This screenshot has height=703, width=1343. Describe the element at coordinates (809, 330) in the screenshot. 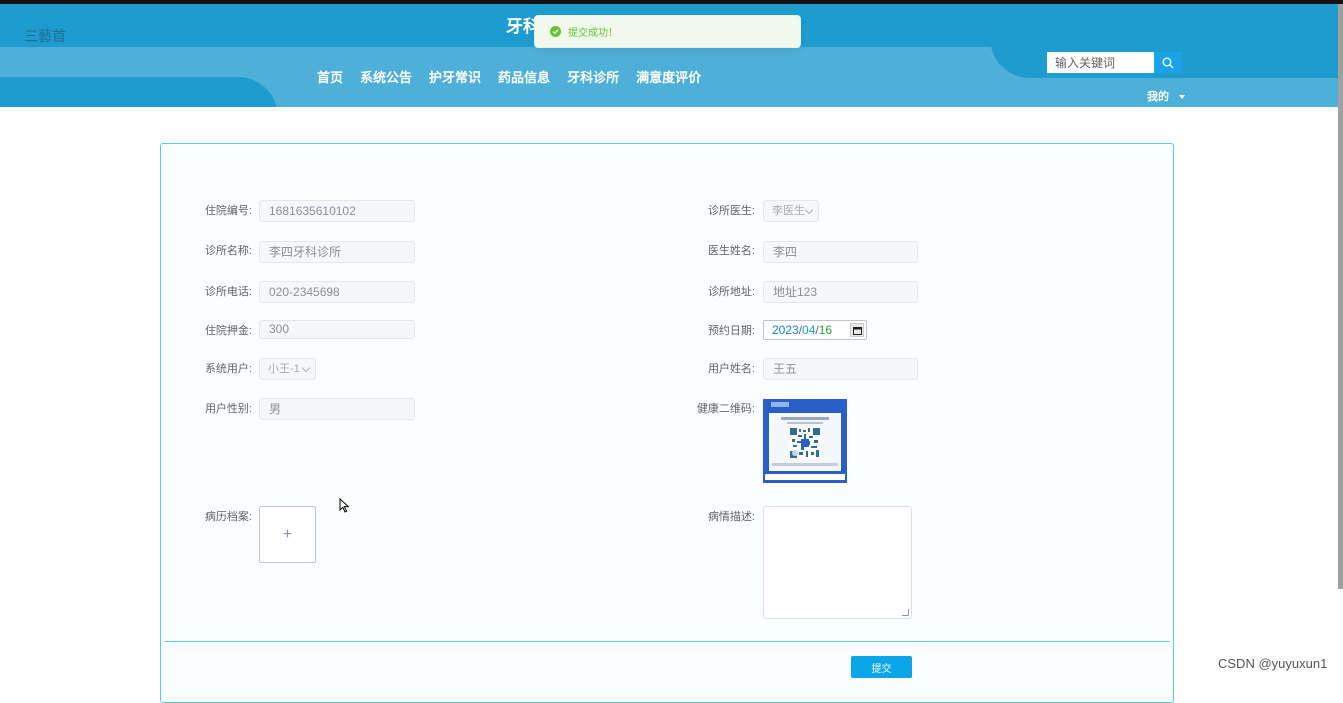

I see `date-month: 04` at that location.